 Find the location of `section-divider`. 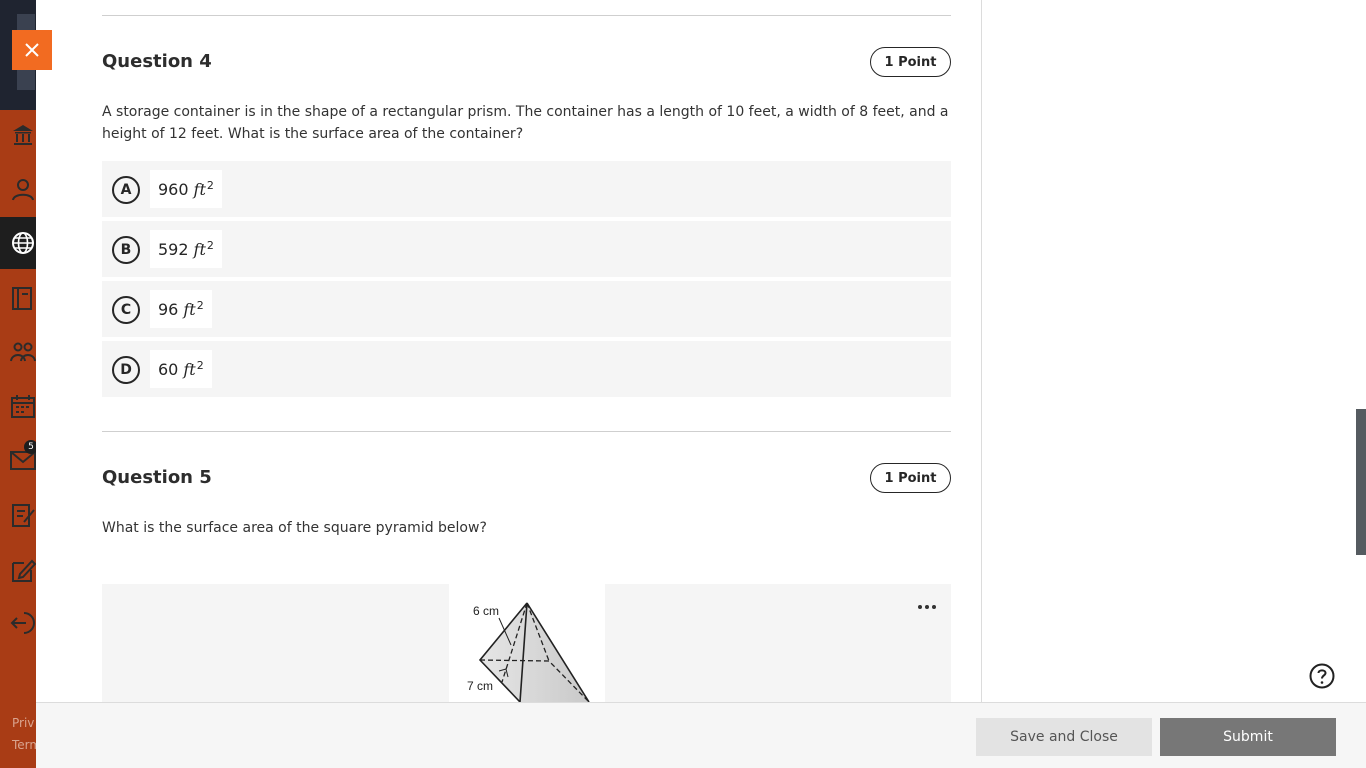

section-divider is located at coordinates (526, 15).